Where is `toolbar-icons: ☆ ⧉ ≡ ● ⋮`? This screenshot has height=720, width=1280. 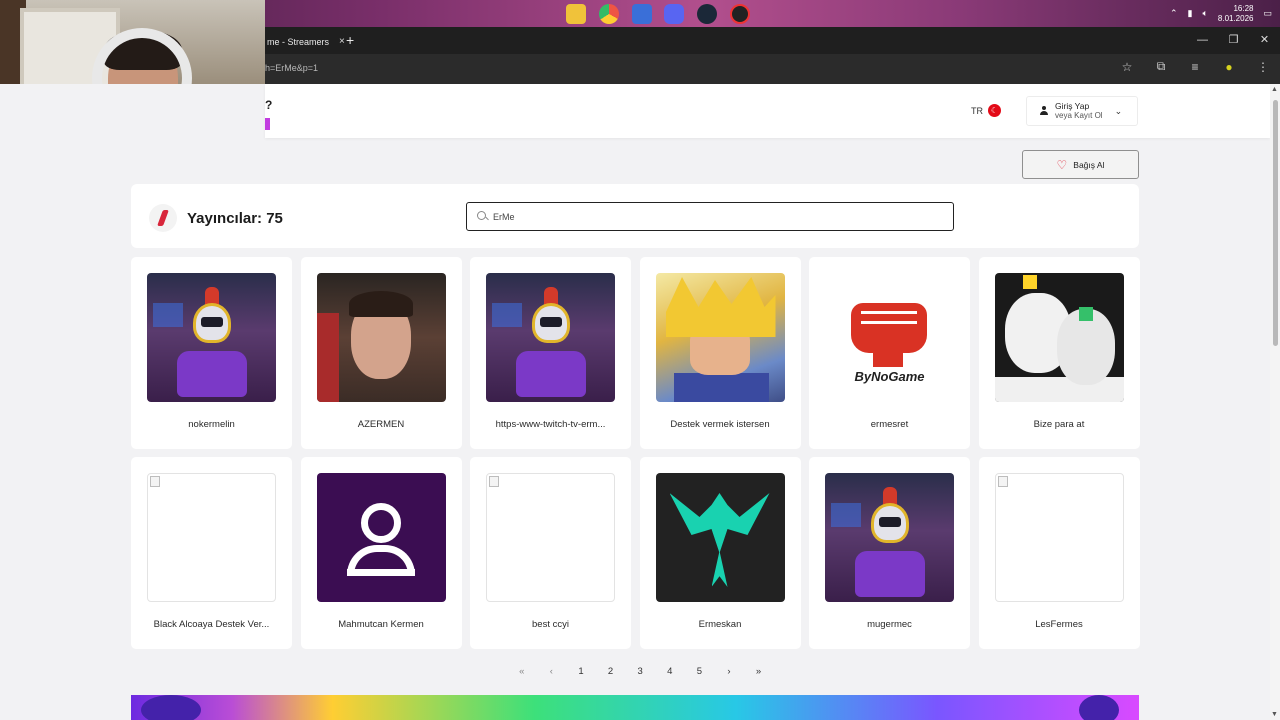 toolbar-icons: ☆ ⧉ ≡ ● ⋮ is located at coordinates (1195, 66).